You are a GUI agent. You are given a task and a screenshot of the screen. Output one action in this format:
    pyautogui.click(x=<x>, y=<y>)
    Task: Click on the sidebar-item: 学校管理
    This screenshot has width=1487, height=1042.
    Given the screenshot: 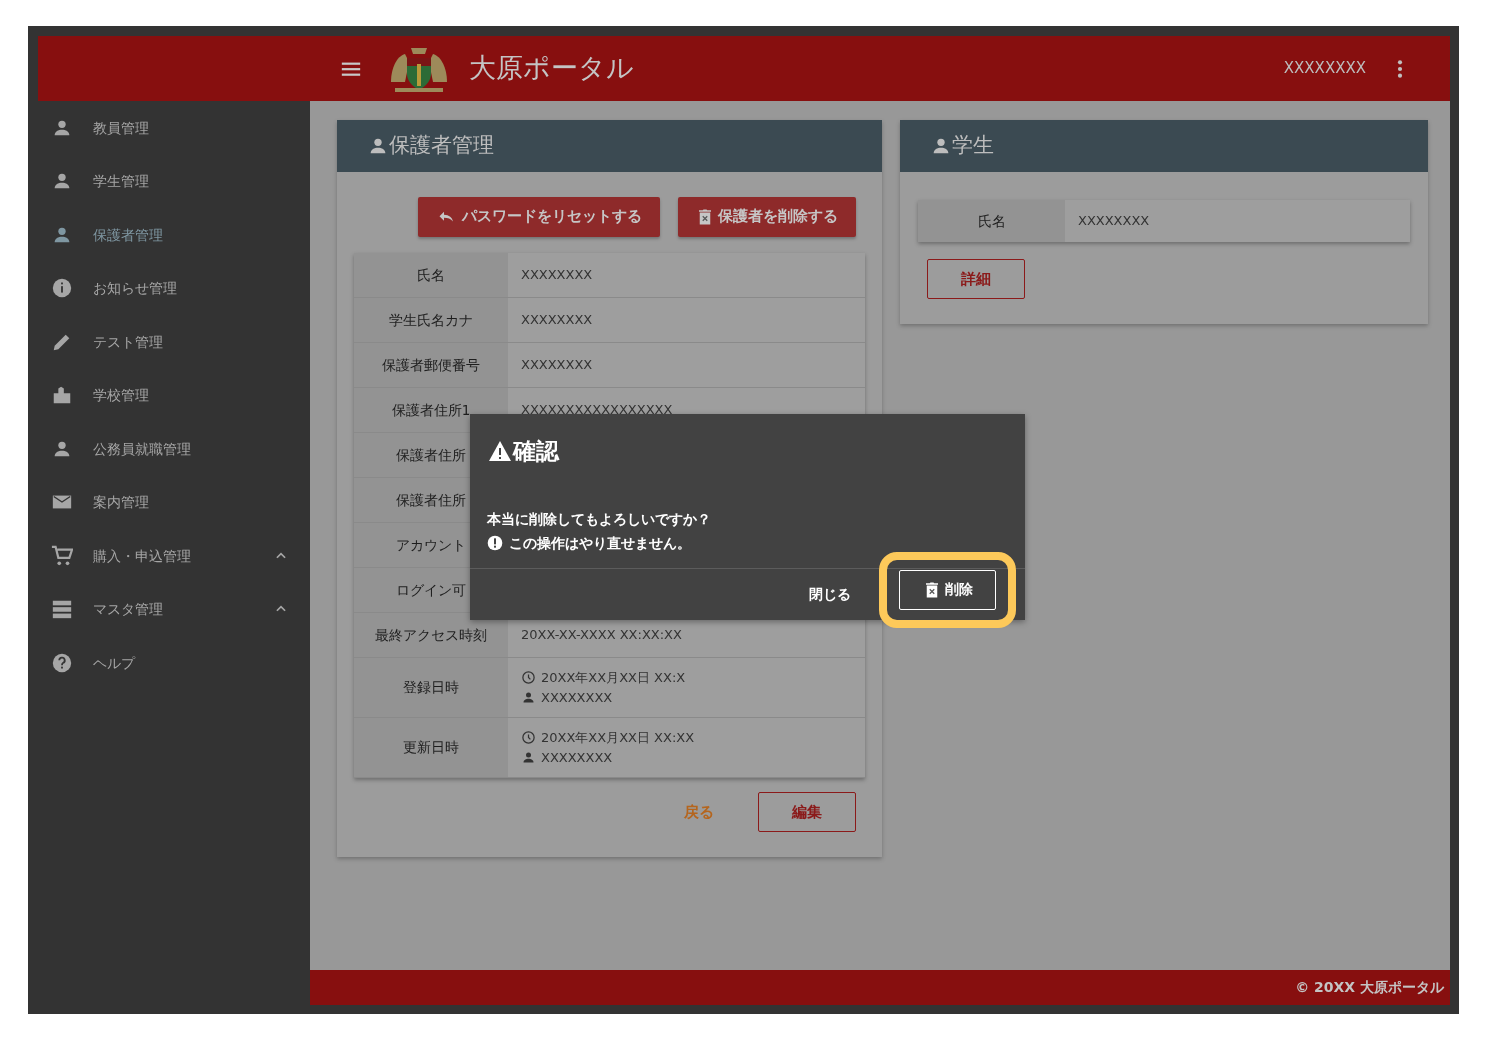 What is the action you would take?
    pyautogui.click(x=174, y=395)
    